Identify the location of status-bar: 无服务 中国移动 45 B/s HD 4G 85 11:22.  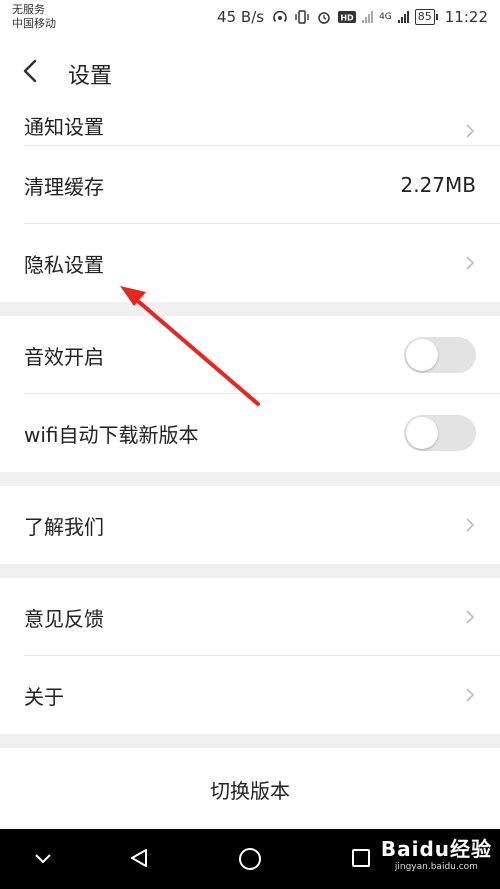
(250, 18).